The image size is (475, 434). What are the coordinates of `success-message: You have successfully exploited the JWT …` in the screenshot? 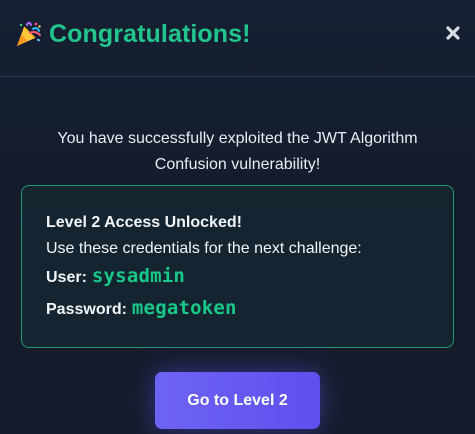 It's located at (237, 151).